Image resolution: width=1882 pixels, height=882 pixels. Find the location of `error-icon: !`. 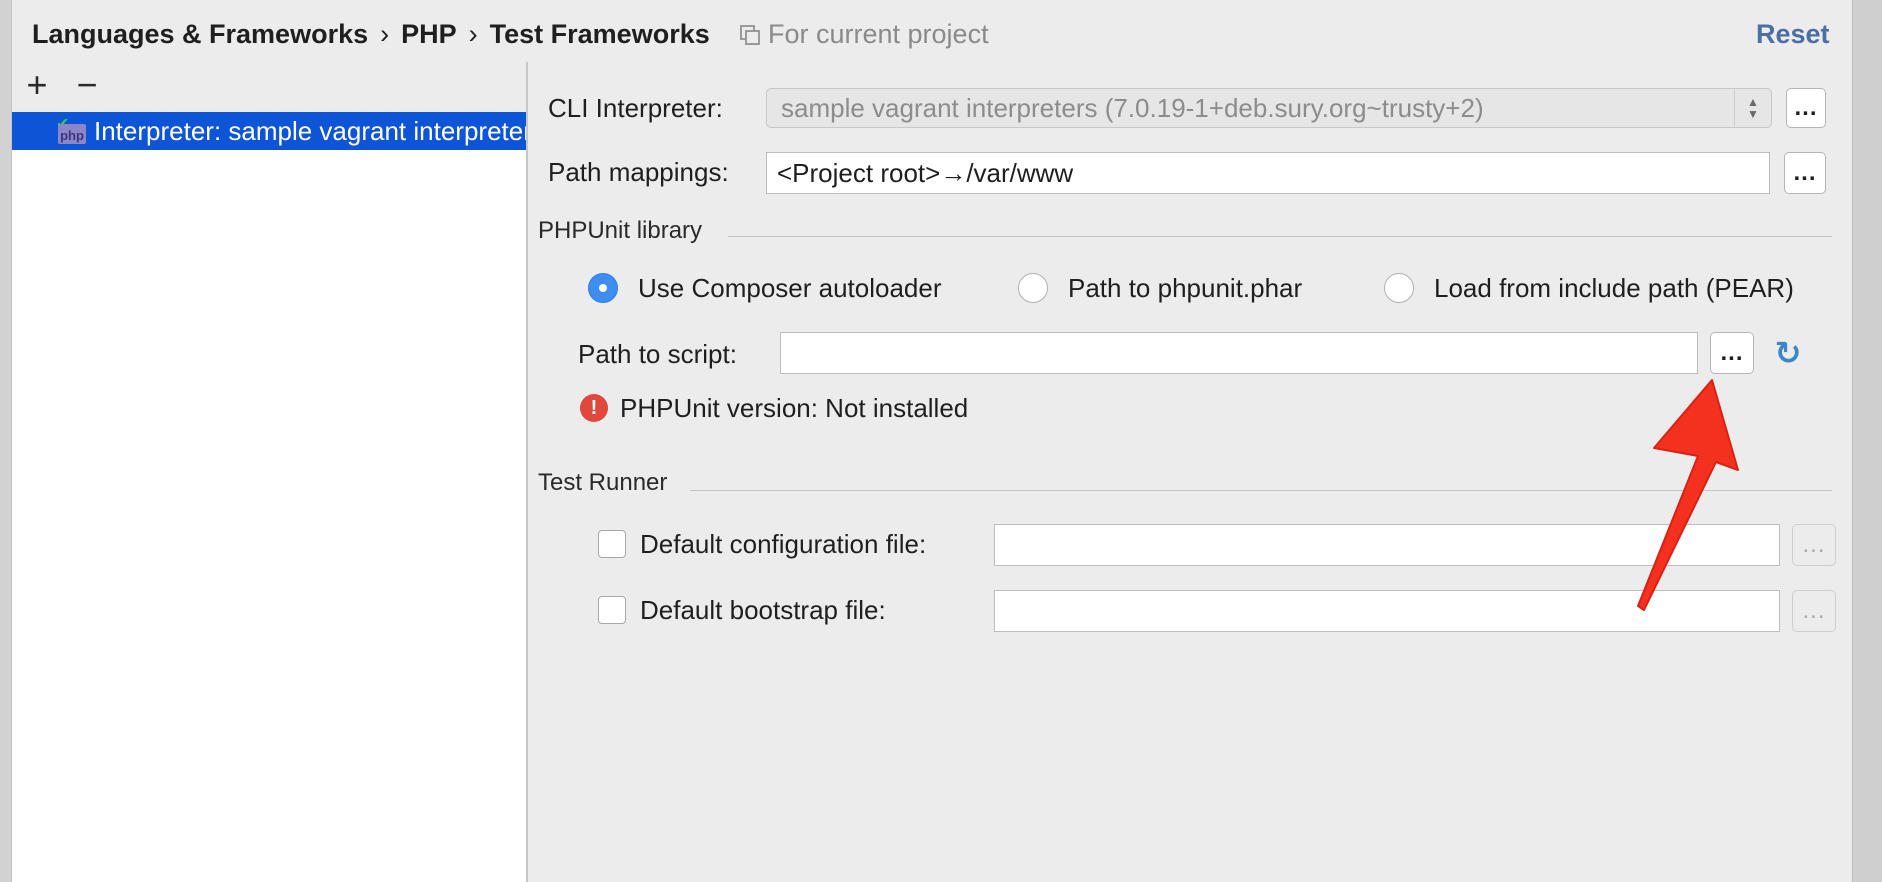

error-icon: ! is located at coordinates (594, 408).